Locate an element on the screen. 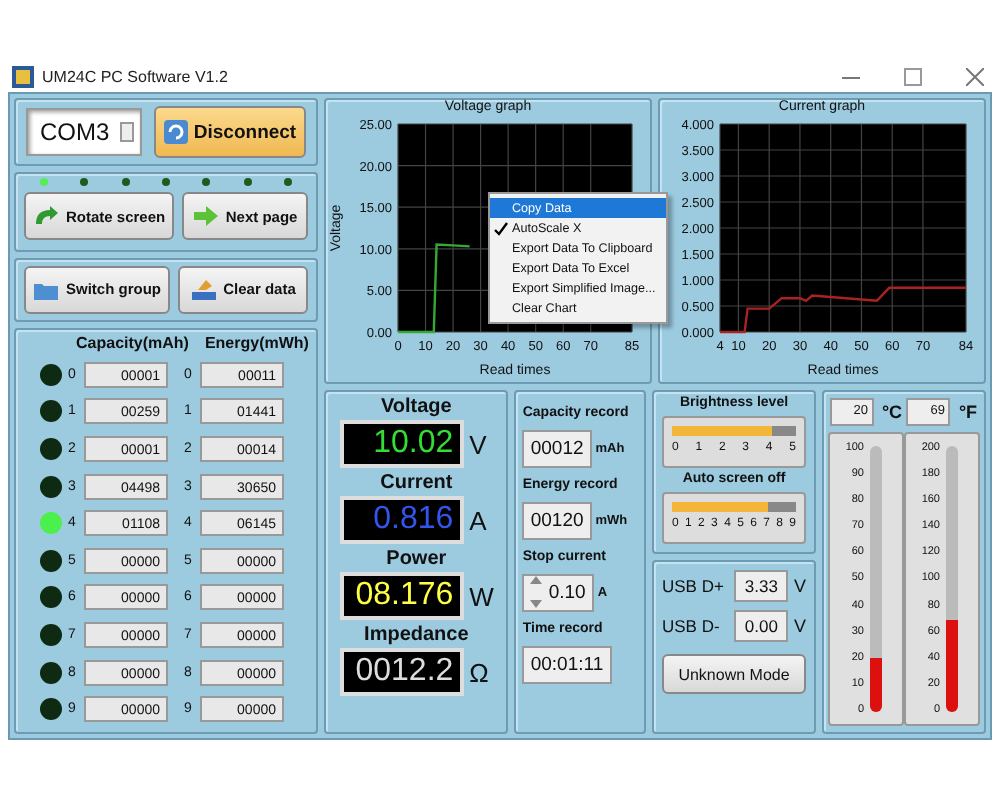 Image resolution: width=1000 pixels, height=800 pixels. reading-value: 08.176 is located at coordinates (404, 596).